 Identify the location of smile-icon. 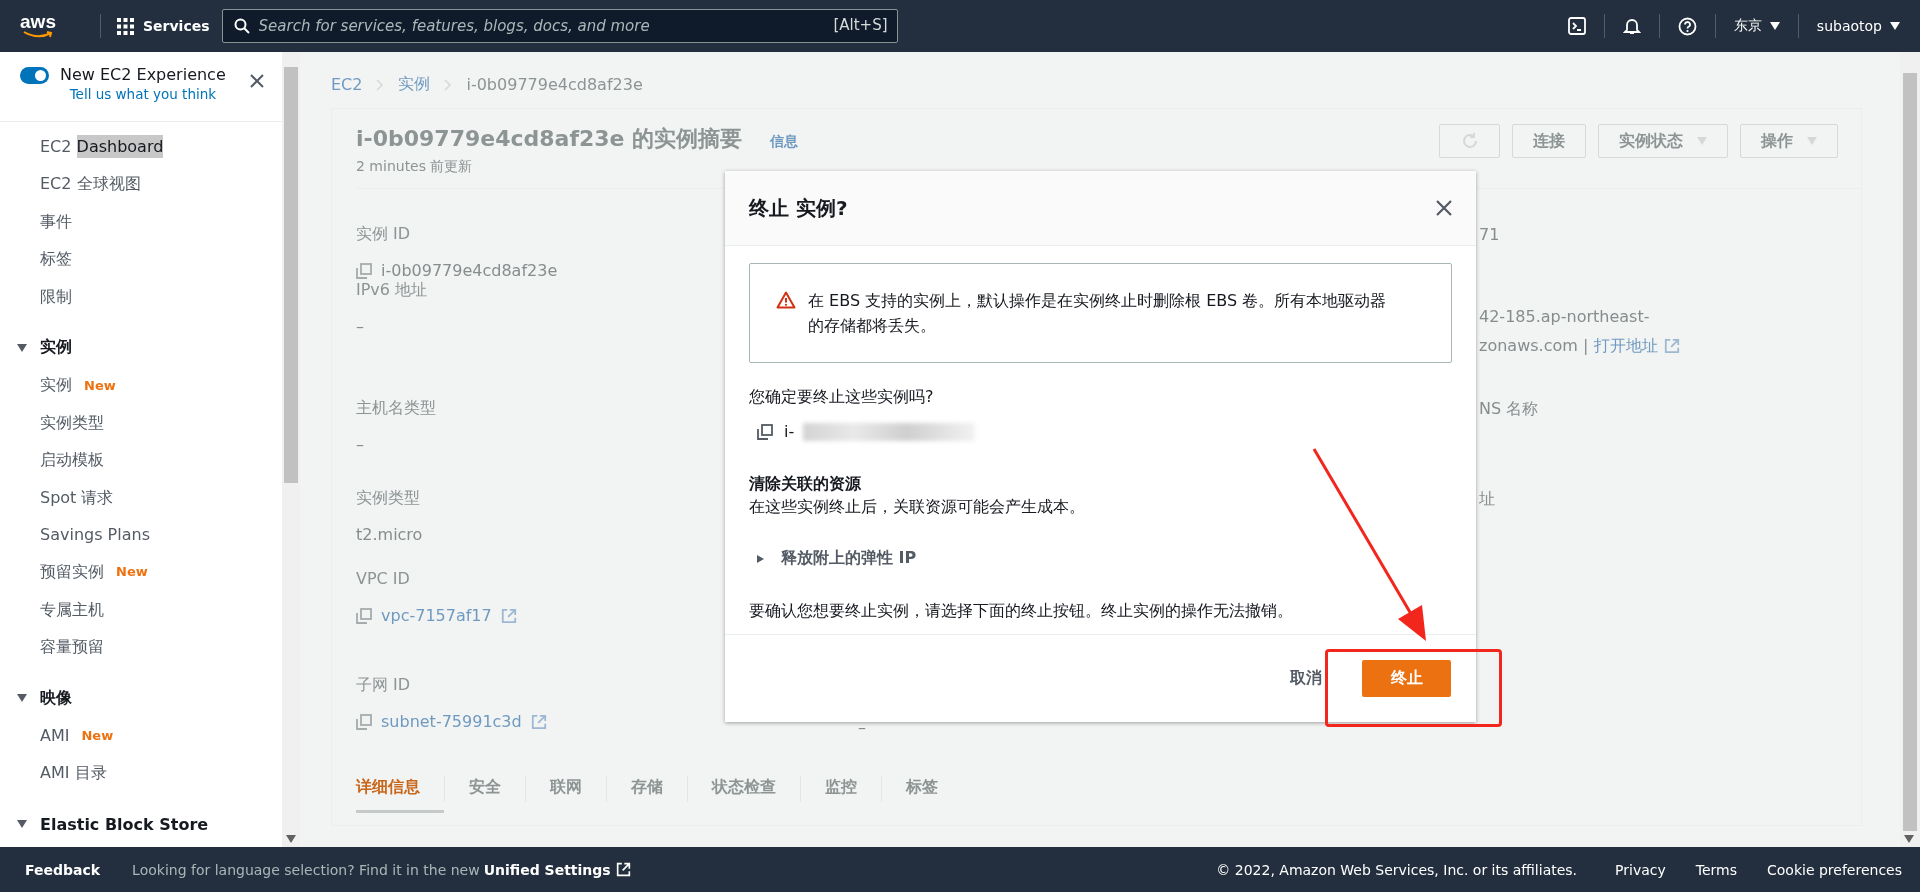
(38, 34).